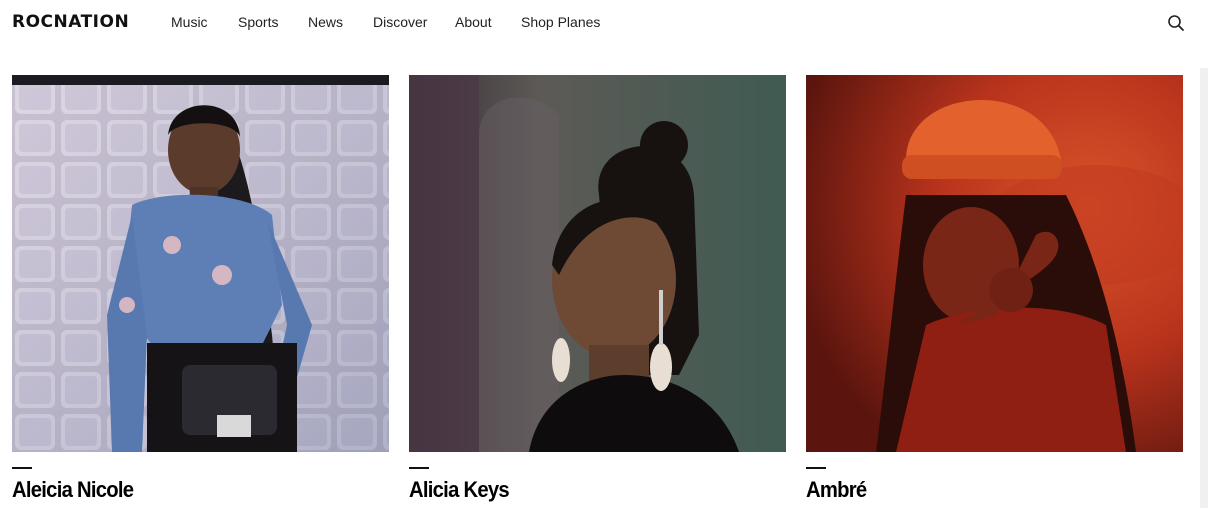 Image resolution: width=1208 pixels, height=508 pixels. What do you see at coordinates (560, 22) in the screenshot?
I see `nav-shop-planes: Shop Planes` at bounding box center [560, 22].